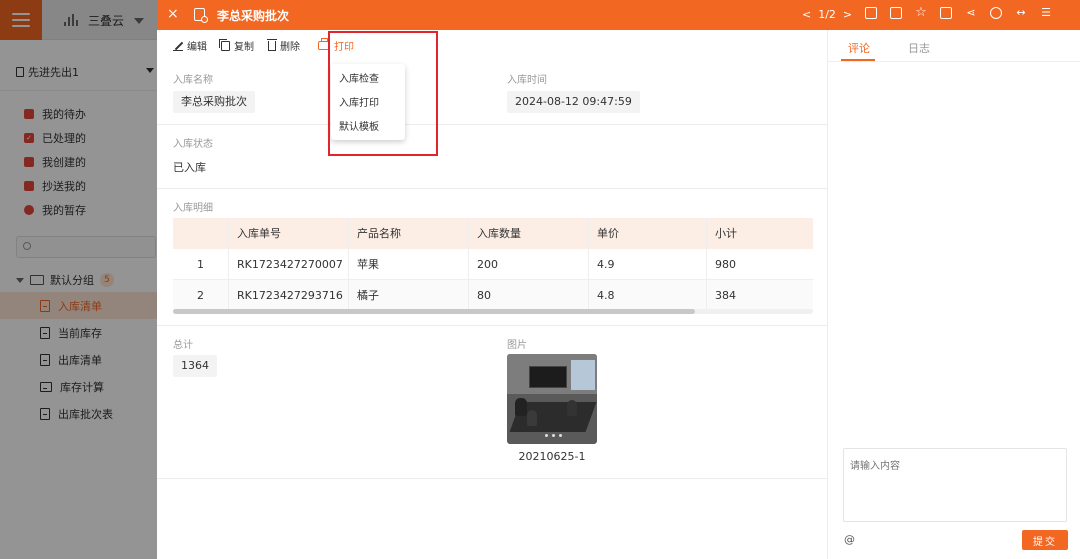 Image resolution: width=1080 pixels, height=559 pixels. I want to click on table-cell: RK1723427293716, so click(289, 295).